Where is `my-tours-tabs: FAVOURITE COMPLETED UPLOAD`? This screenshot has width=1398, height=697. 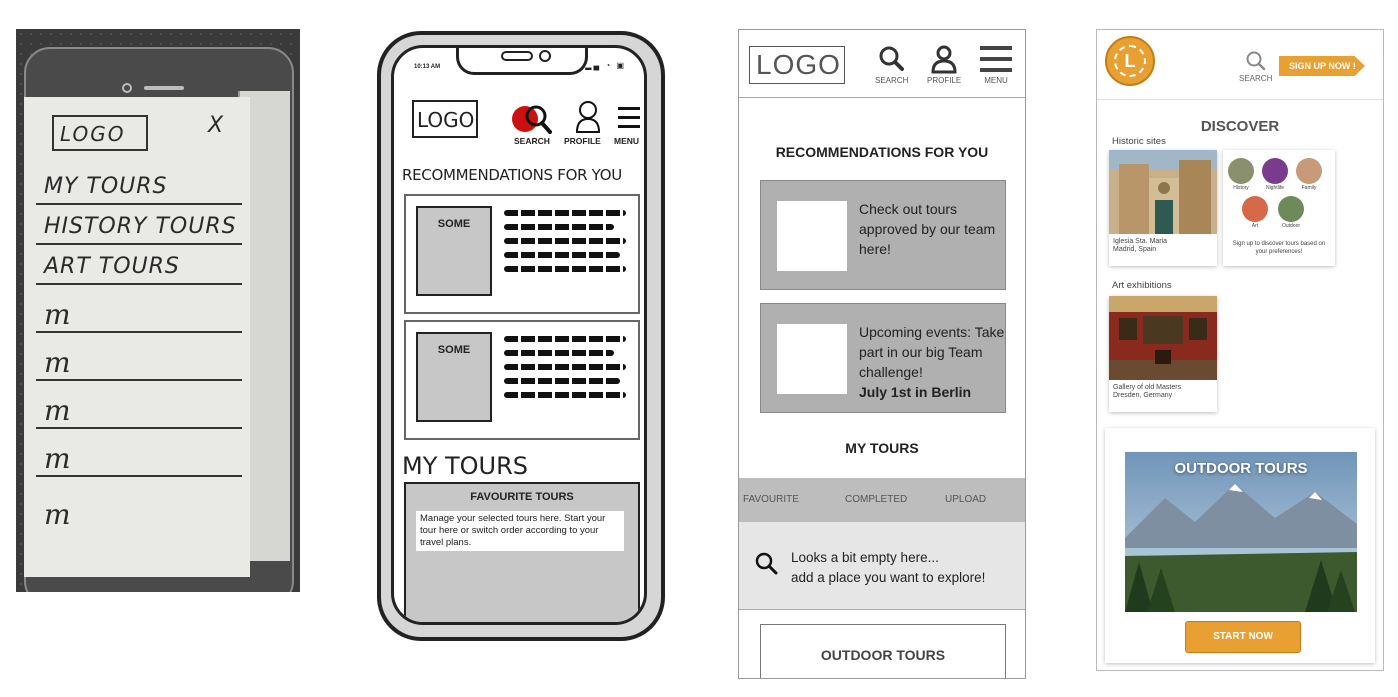
my-tours-tabs: FAVOURITE COMPLETED UPLOAD is located at coordinates (882, 502).